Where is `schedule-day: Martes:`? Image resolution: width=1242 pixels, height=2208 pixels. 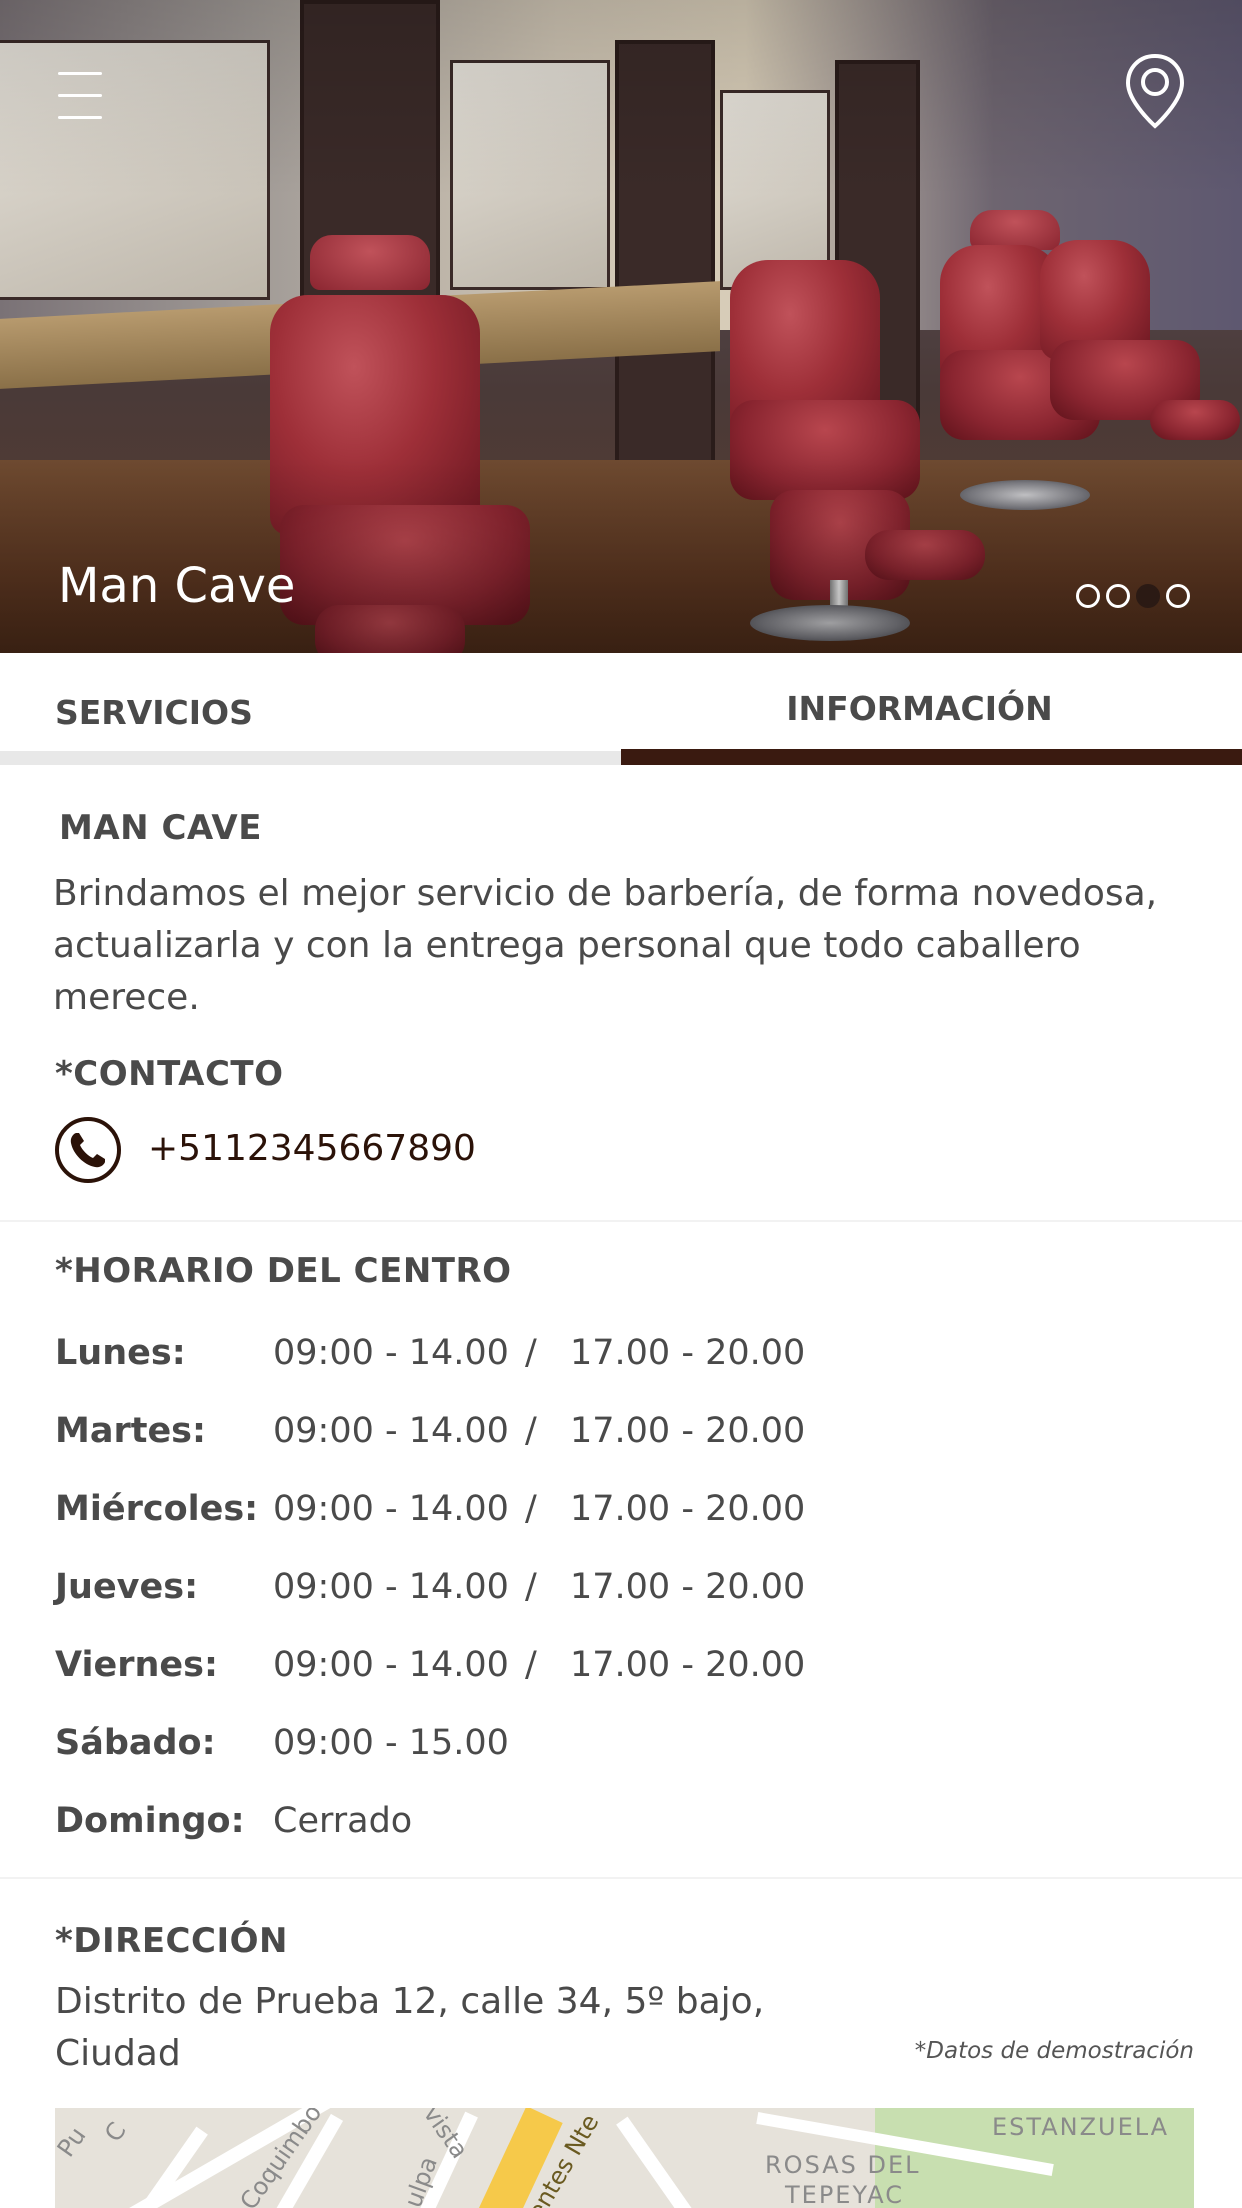
schedule-day: Martes: is located at coordinates (131, 1431).